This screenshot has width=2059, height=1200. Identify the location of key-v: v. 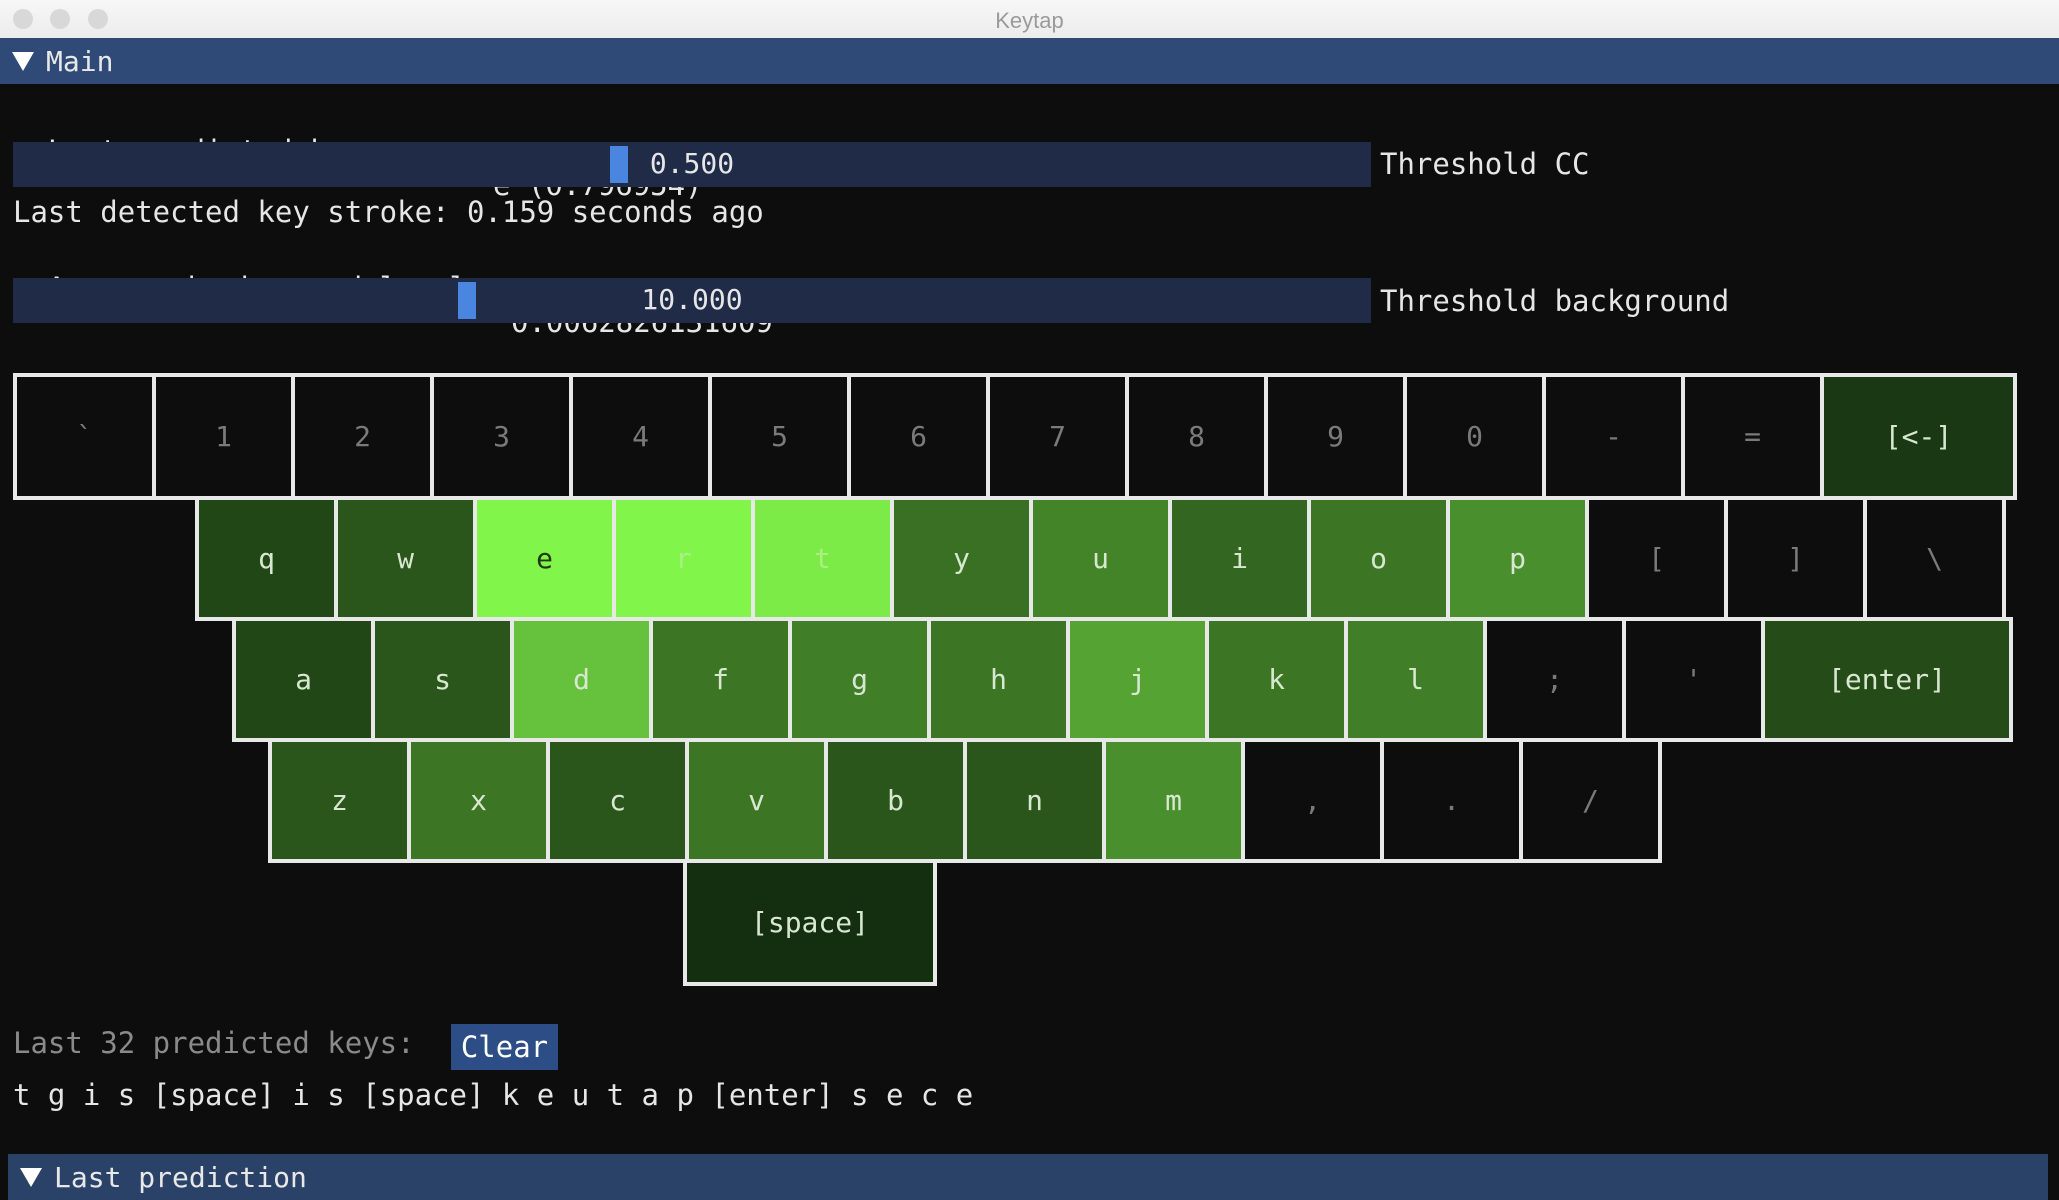
(756, 800).